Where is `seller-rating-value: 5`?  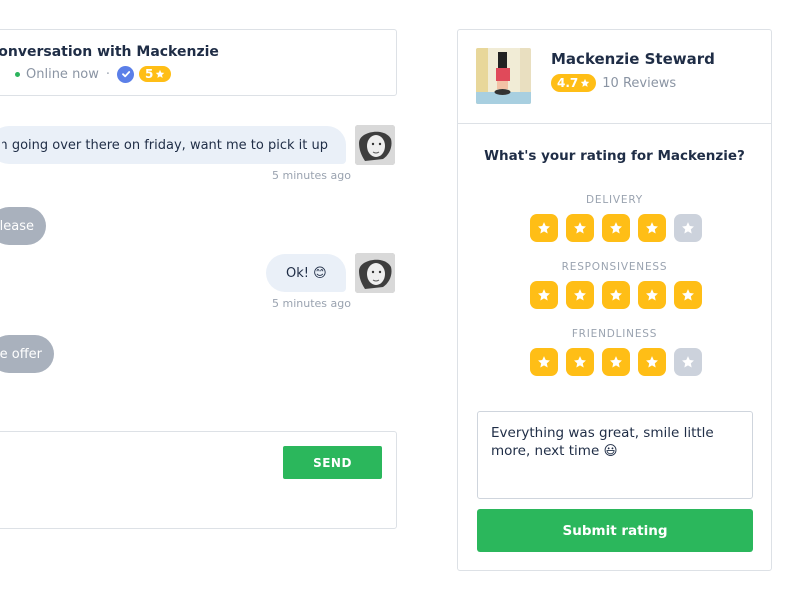
seller-rating-value: 5 is located at coordinates (149, 74).